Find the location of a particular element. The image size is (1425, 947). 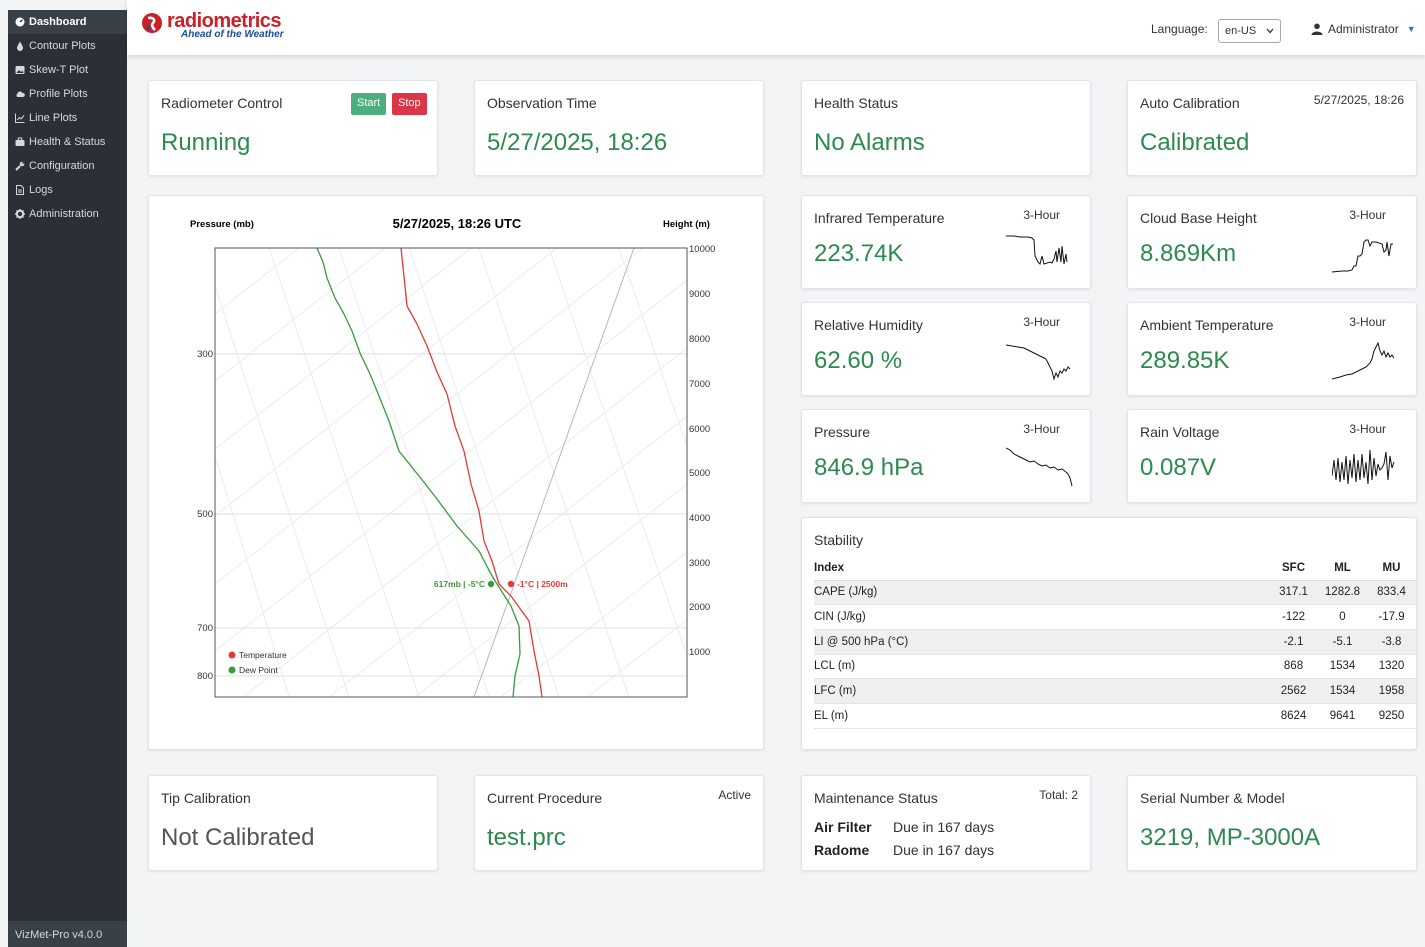

health-status-card: Health Status No Alarms is located at coordinates (946, 128).